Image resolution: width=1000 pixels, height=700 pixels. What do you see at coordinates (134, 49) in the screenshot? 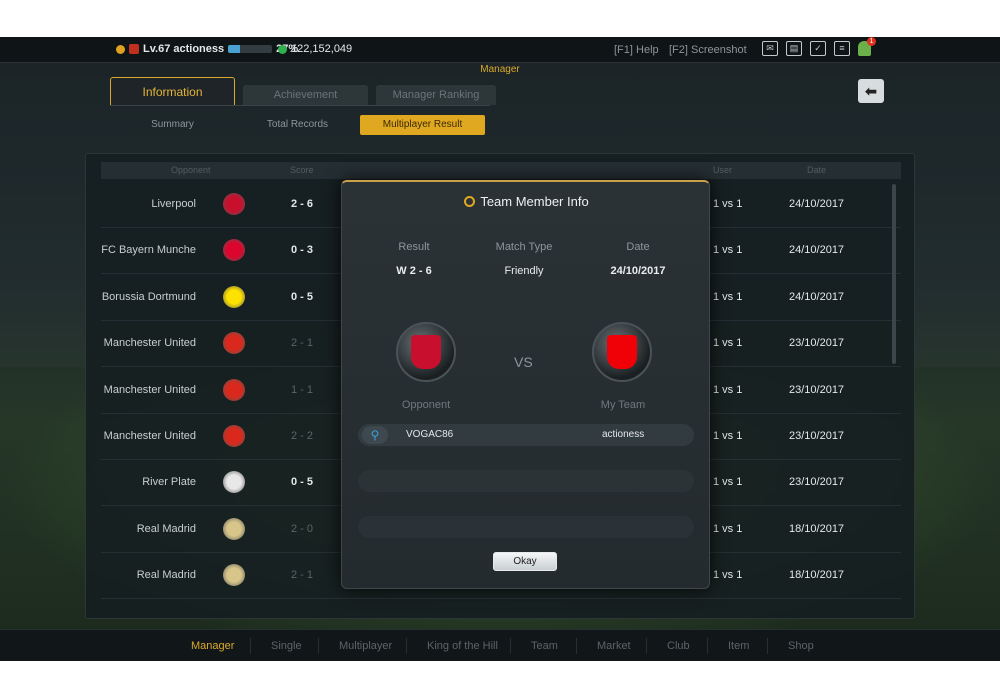
I see `club-badge-icon` at bounding box center [134, 49].